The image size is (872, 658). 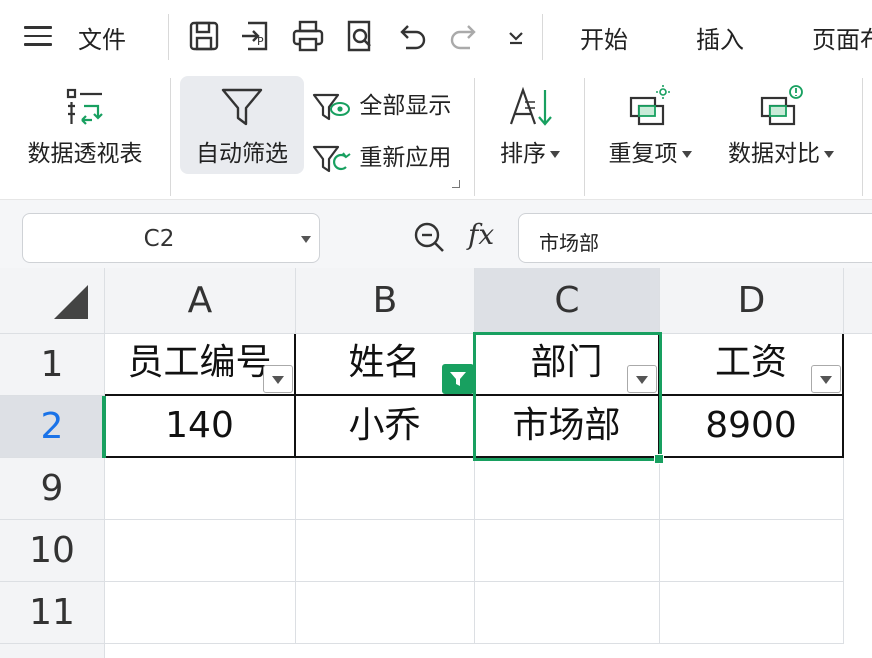 I want to click on auto-filter-button: 自动筛选, so click(x=242, y=125).